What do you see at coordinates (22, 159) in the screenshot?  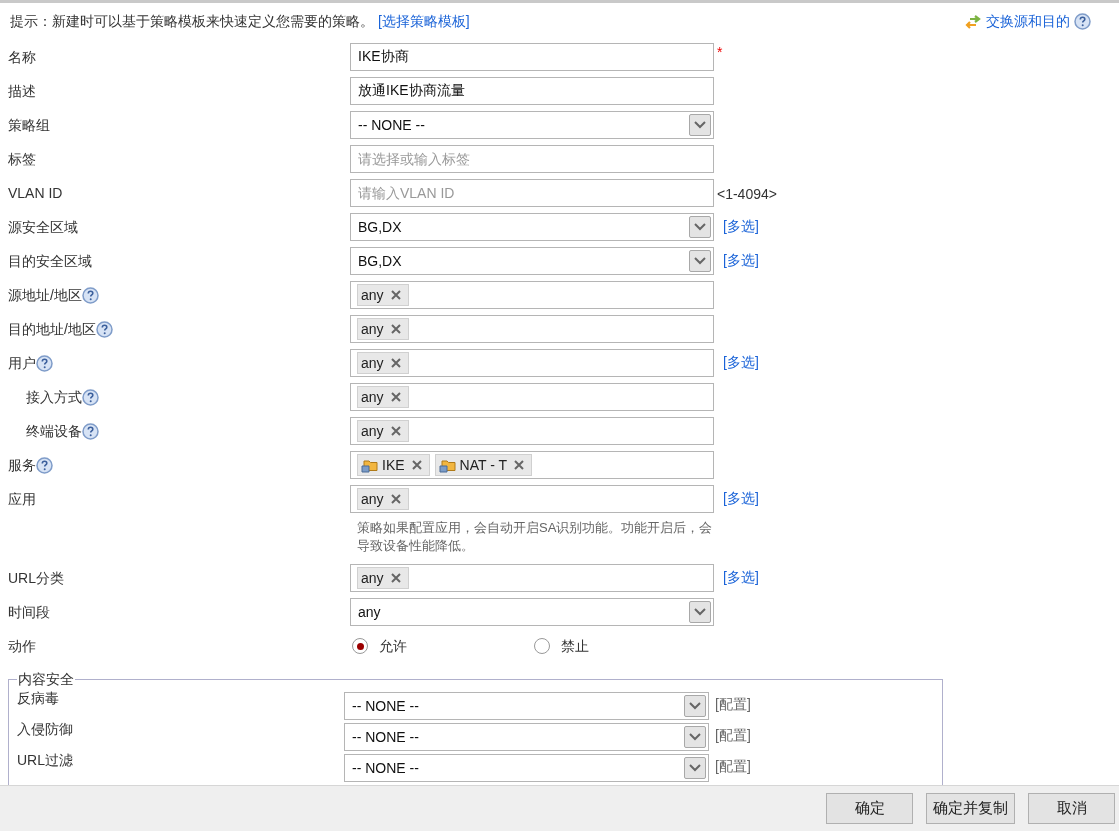 I see `field-label: 标签` at bounding box center [22, 159].